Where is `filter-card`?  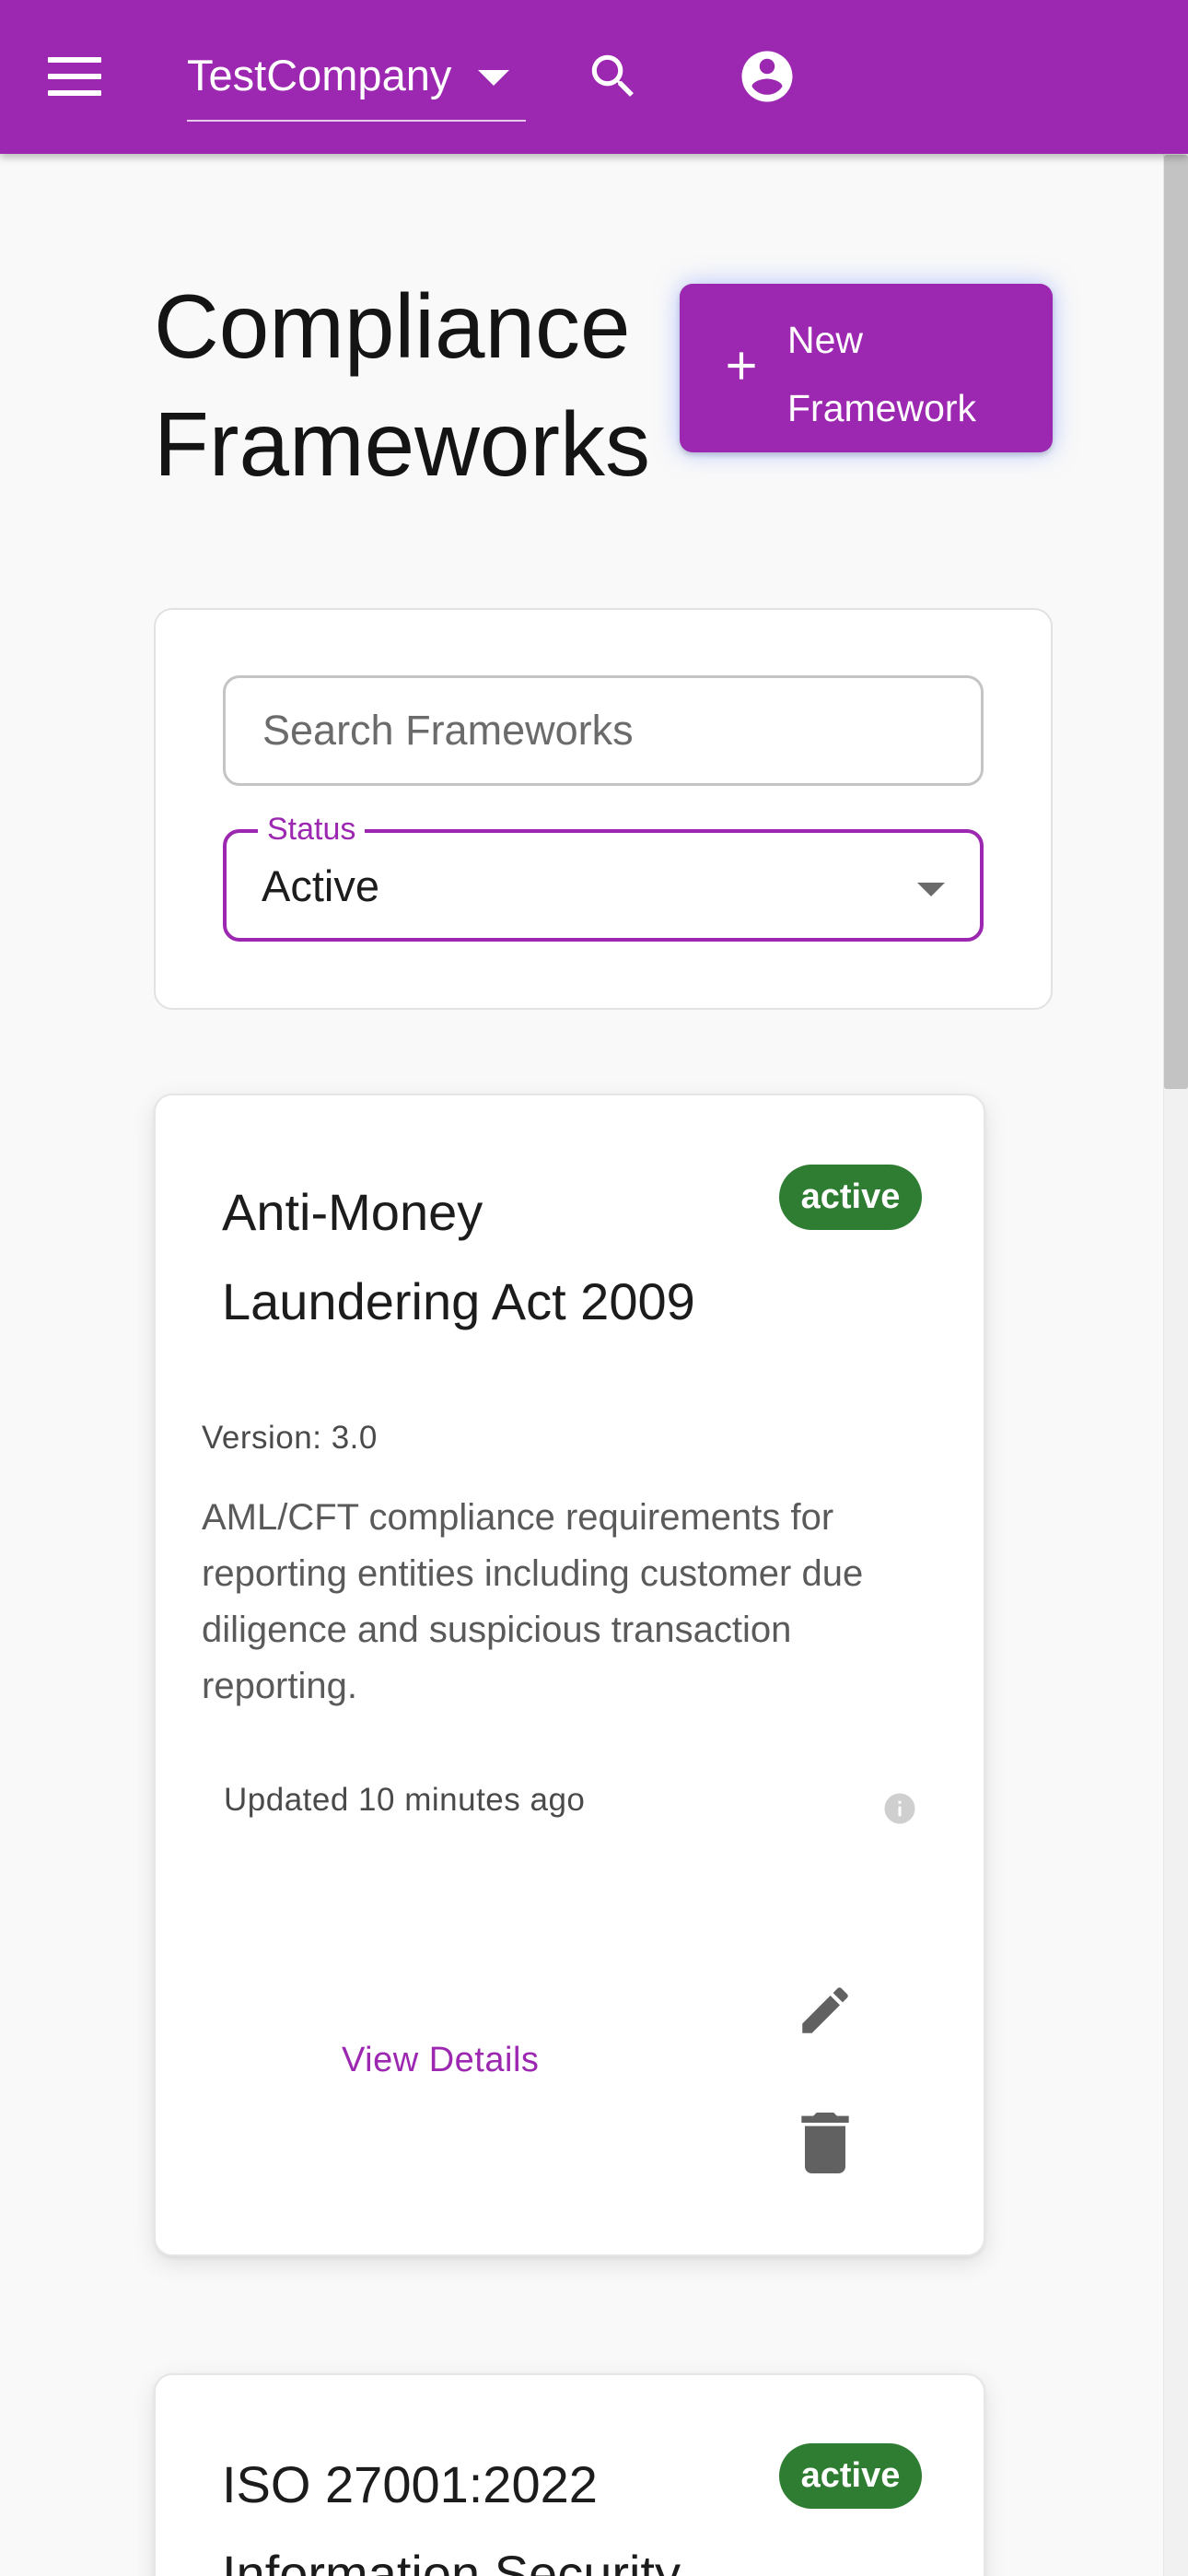 filter-card is located at coordinates (603, 809).